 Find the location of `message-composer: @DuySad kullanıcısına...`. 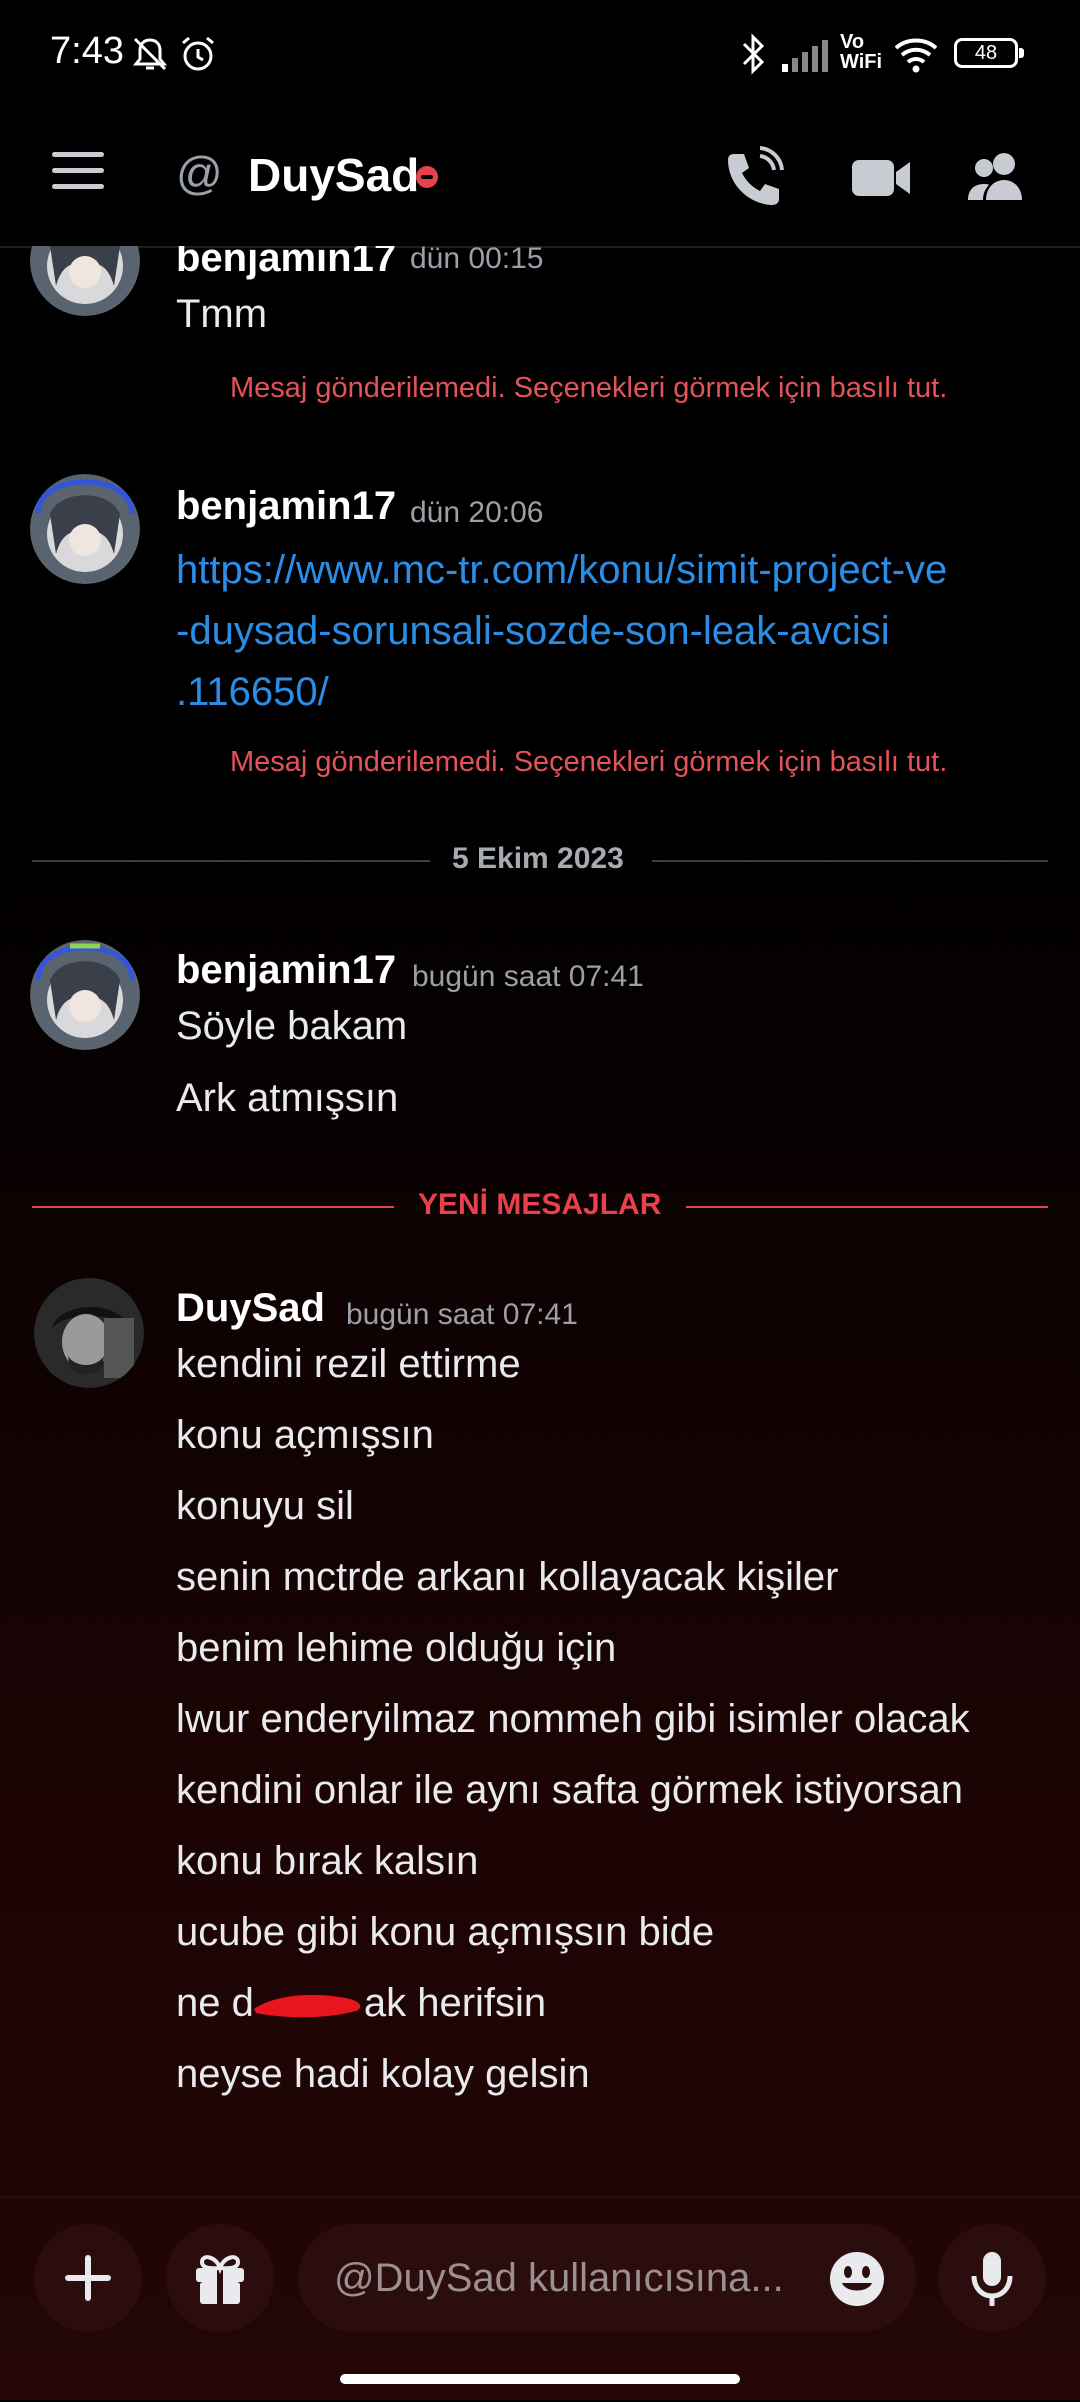

message-composer: @DuySad kullanıcısına... is located at coordinates (540, 2299).